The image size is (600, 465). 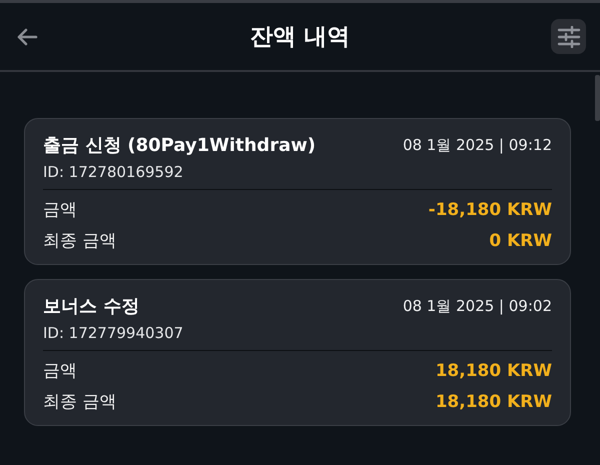 I want to click on filter-button, so click(x=568, y=36).